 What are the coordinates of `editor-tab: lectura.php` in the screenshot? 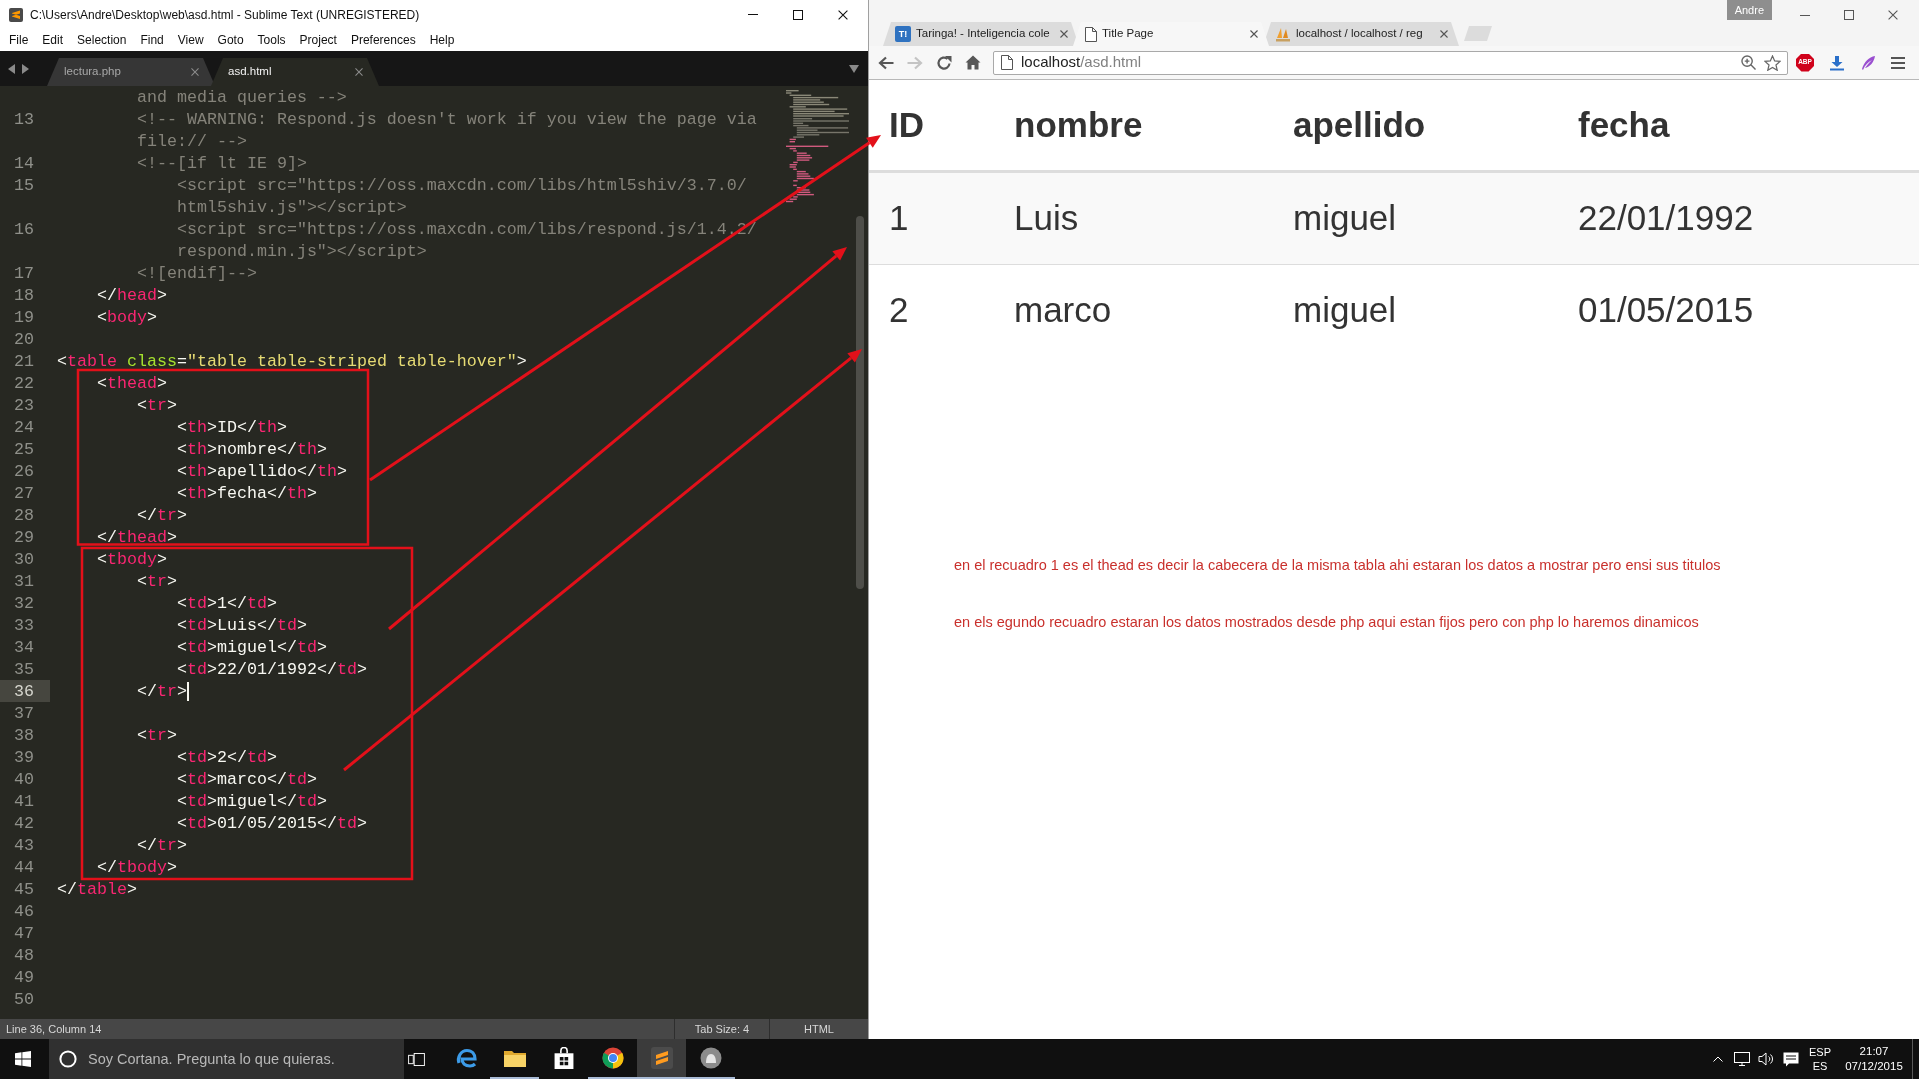 It's located at (131, 72).